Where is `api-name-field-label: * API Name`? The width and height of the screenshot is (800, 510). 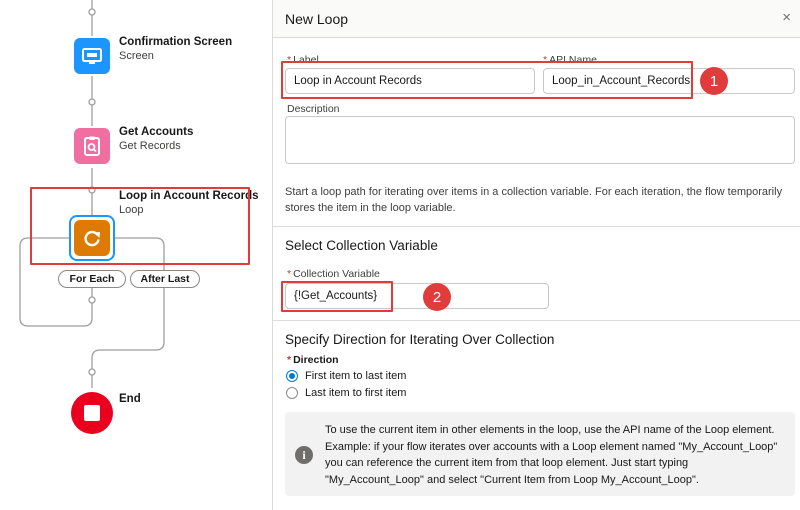
api-name-field-label: * API Name is located at coordinates (570, 60).